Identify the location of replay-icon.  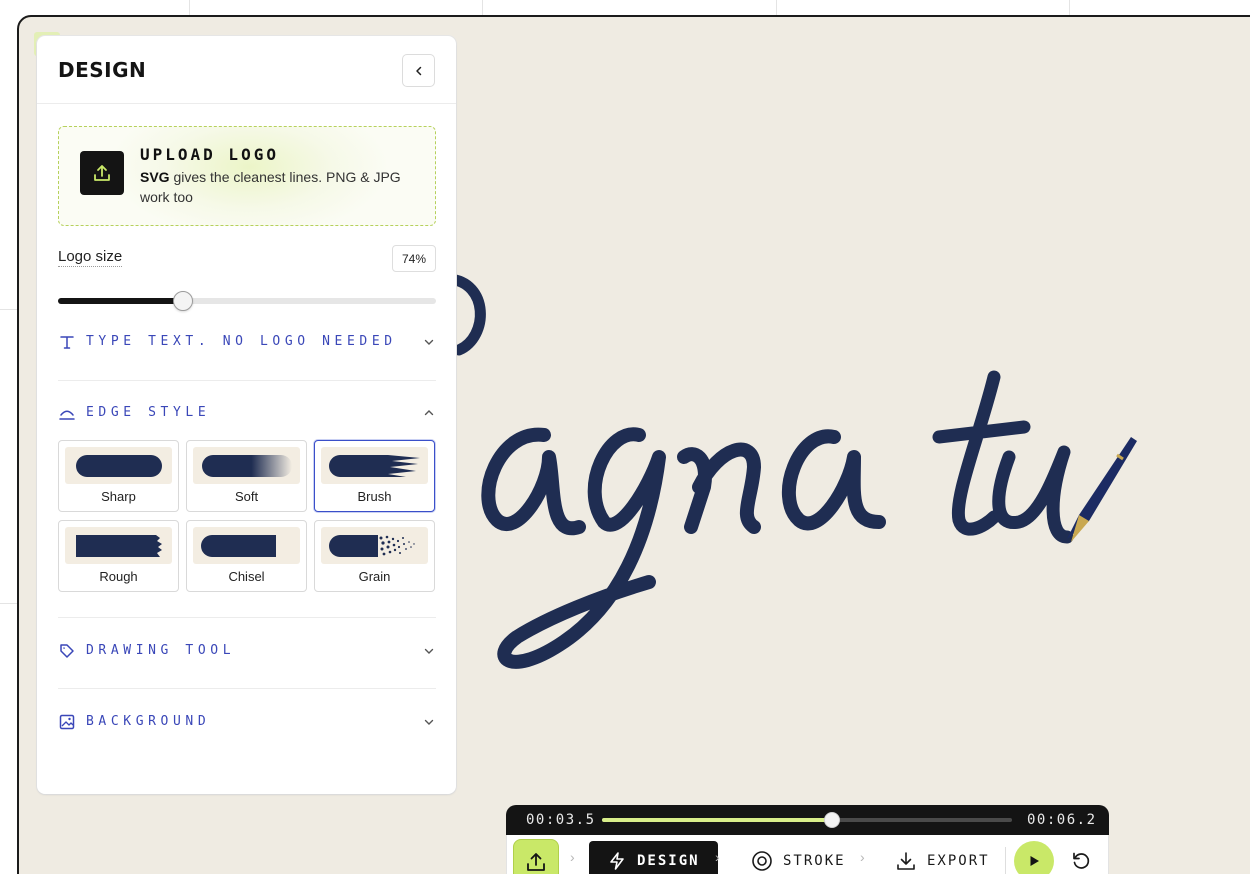
(1081, 860).